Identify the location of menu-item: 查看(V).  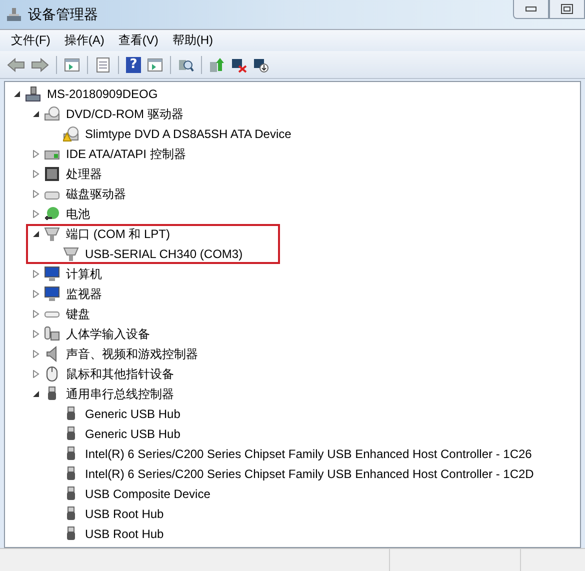
(138, 40).